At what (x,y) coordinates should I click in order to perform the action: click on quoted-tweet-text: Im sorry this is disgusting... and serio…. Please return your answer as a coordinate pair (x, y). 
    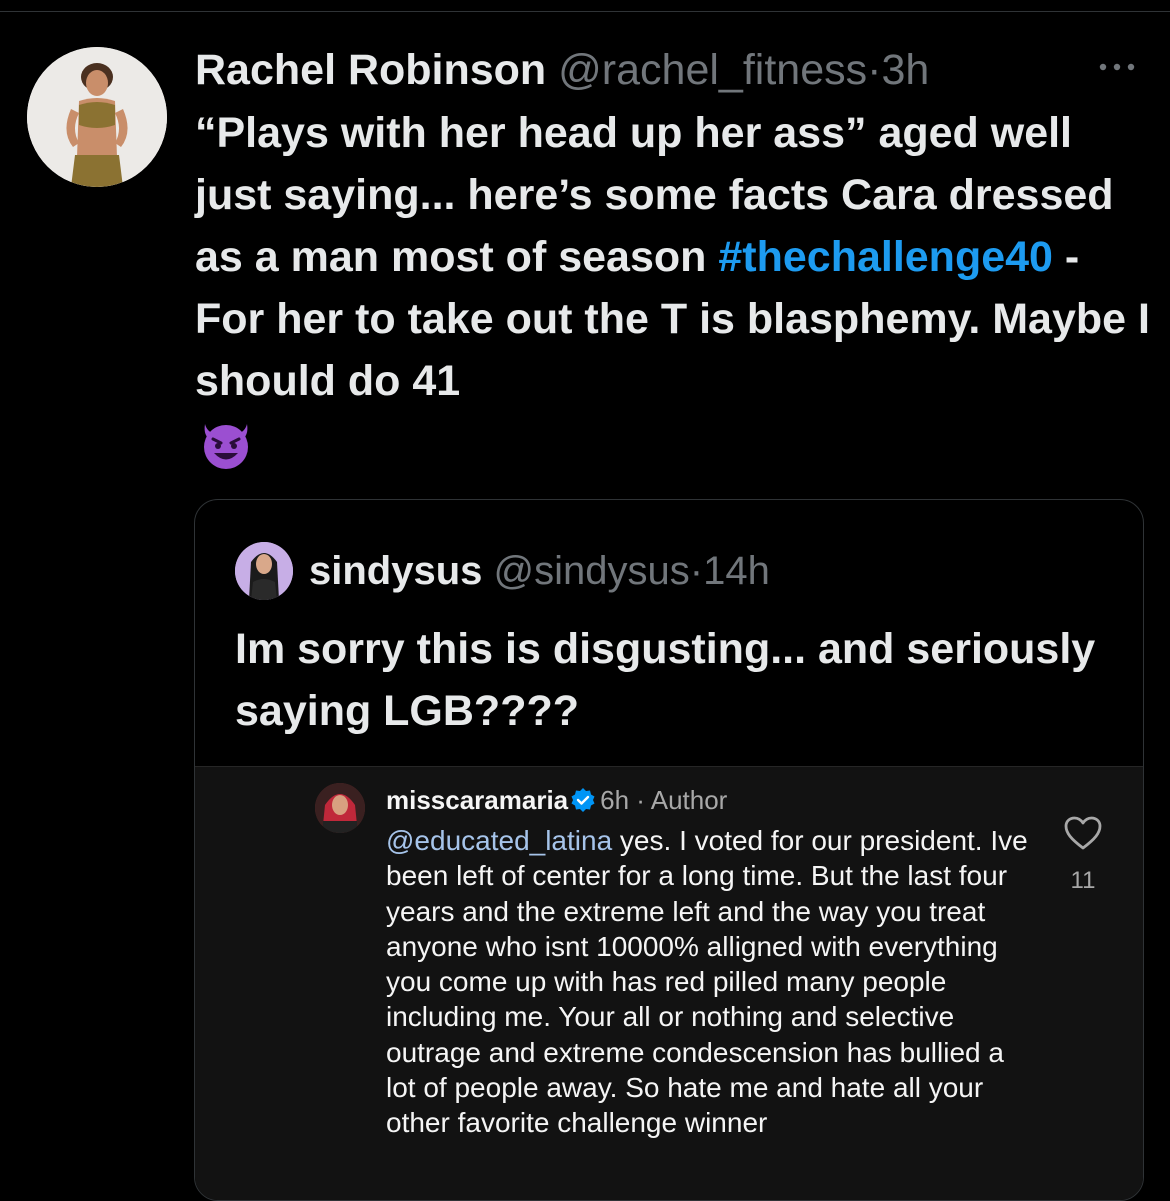
    Looking at the image, I should click on (665, 680).